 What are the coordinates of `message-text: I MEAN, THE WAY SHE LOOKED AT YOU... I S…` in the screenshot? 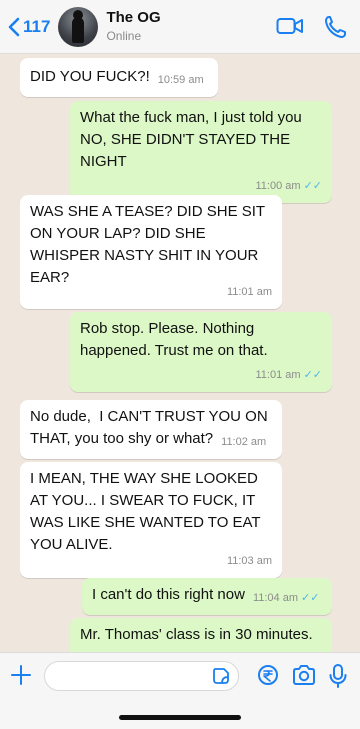 It's located at (147, 511).